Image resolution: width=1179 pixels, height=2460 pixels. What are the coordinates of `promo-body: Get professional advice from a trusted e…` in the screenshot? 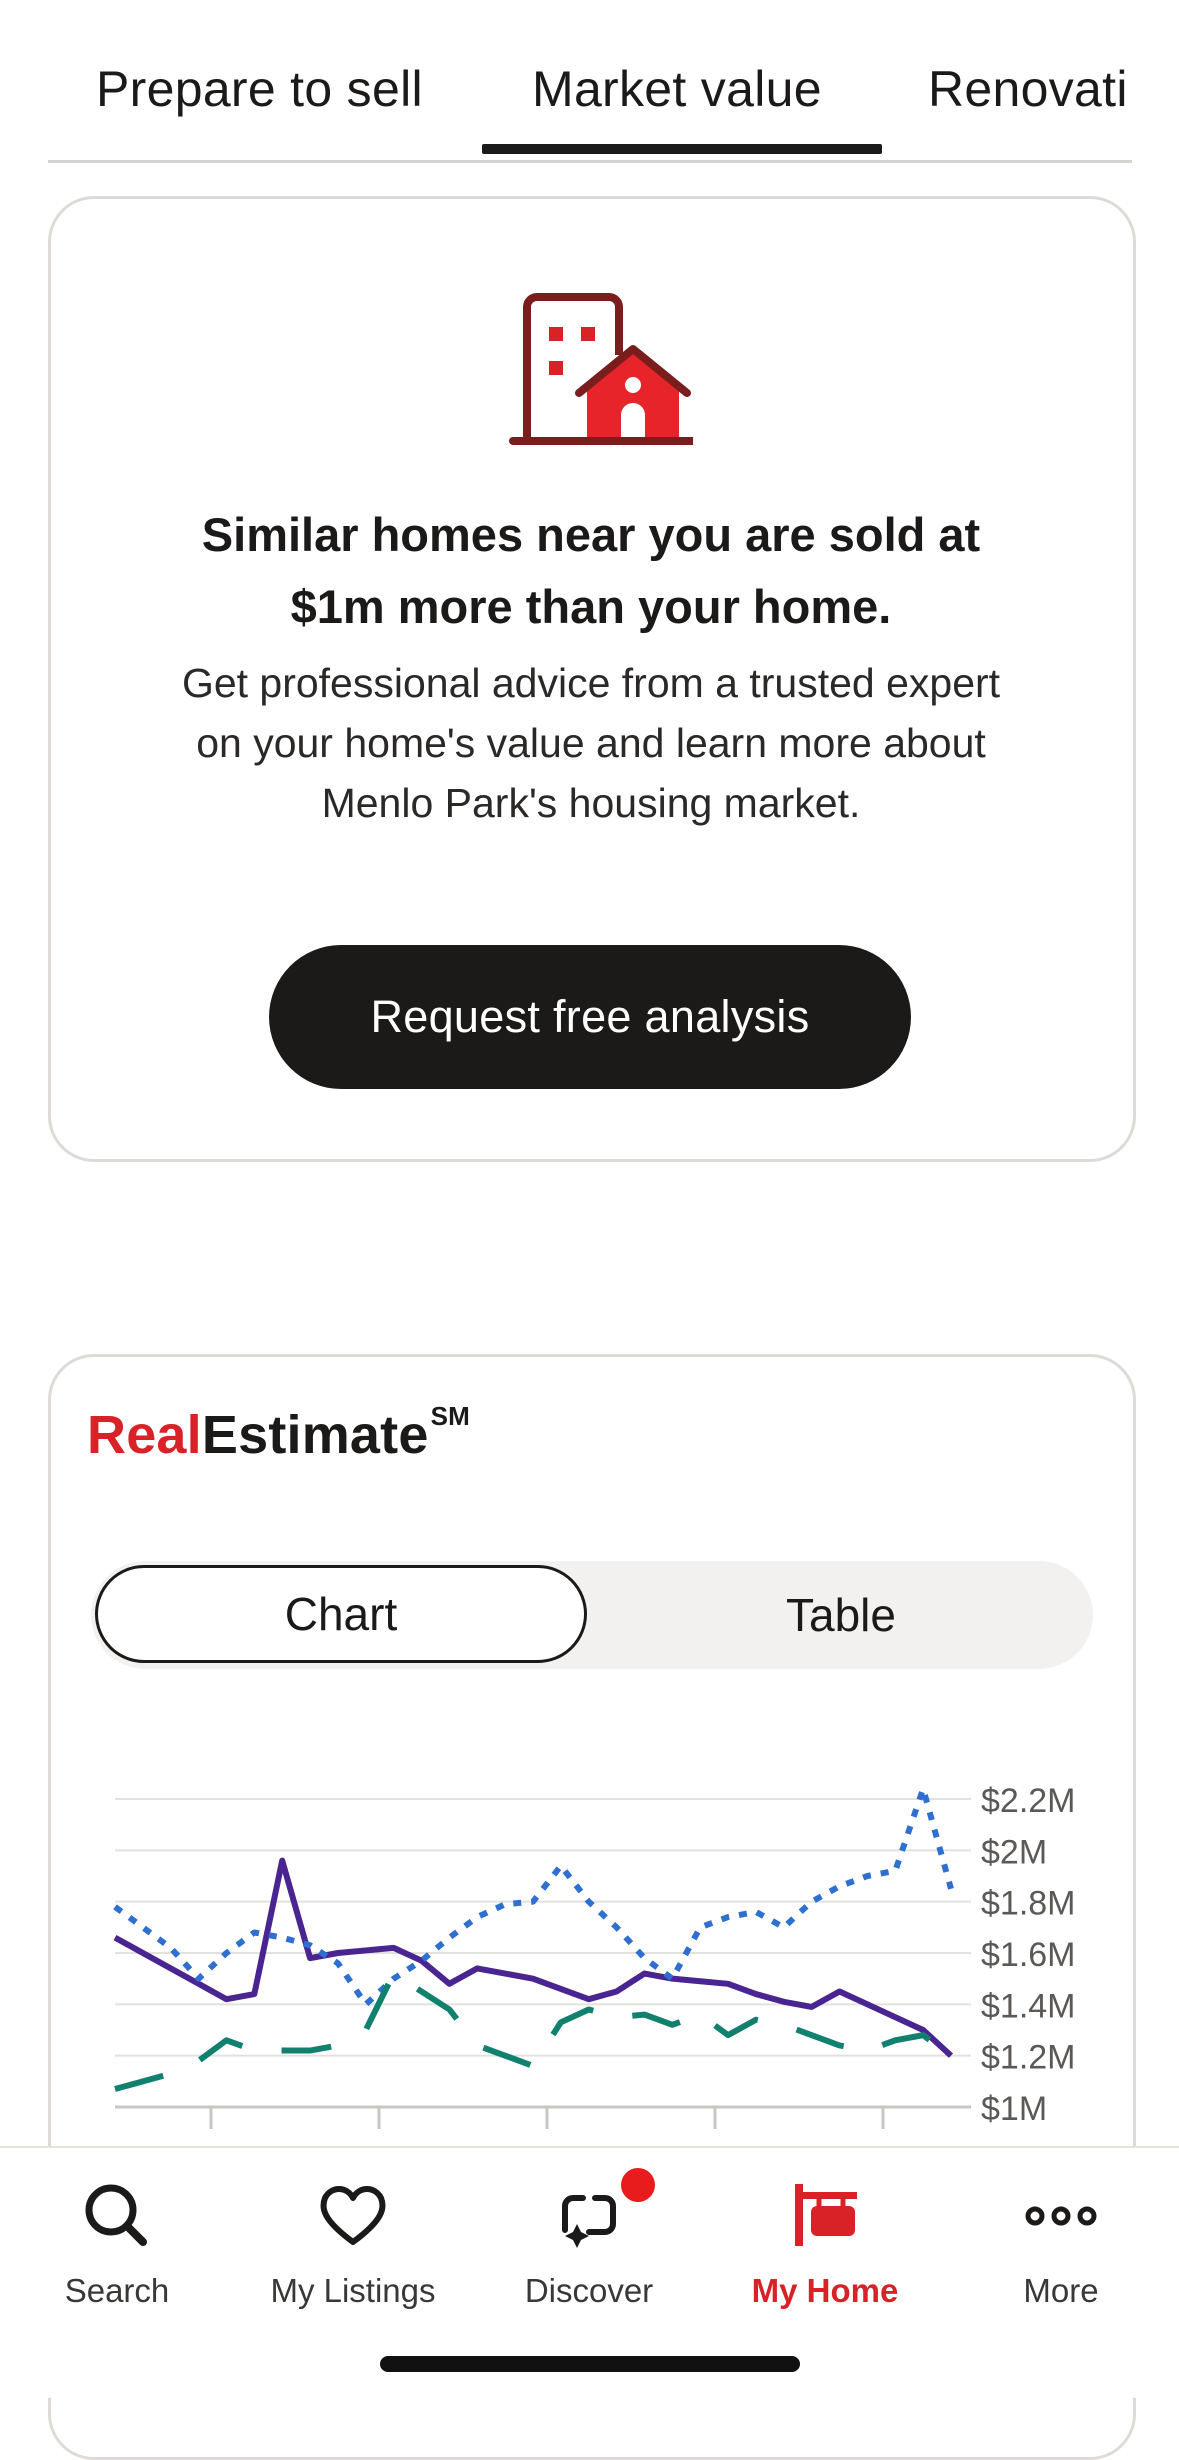 It's located at (591, 743).